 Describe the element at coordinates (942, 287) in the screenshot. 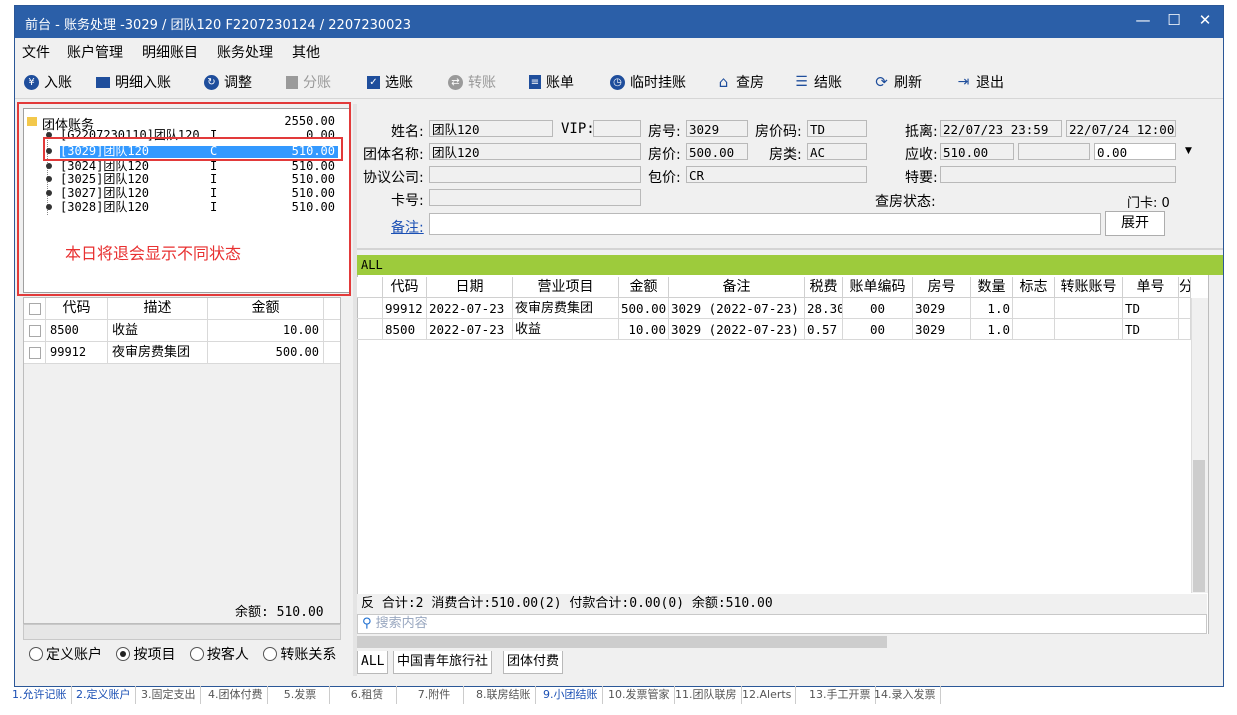

I see `col-header-room: 房号` at that location.